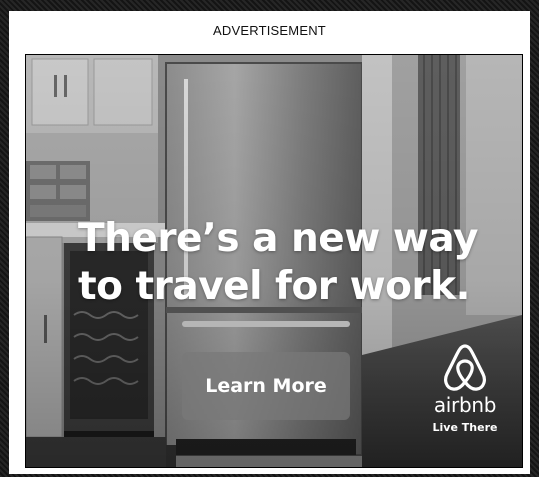 This screenshot has height=477, width=539. Describe the element at coordinates (266, 386) in the screenshot. I see `learn-more-button: Learn More` at that location.